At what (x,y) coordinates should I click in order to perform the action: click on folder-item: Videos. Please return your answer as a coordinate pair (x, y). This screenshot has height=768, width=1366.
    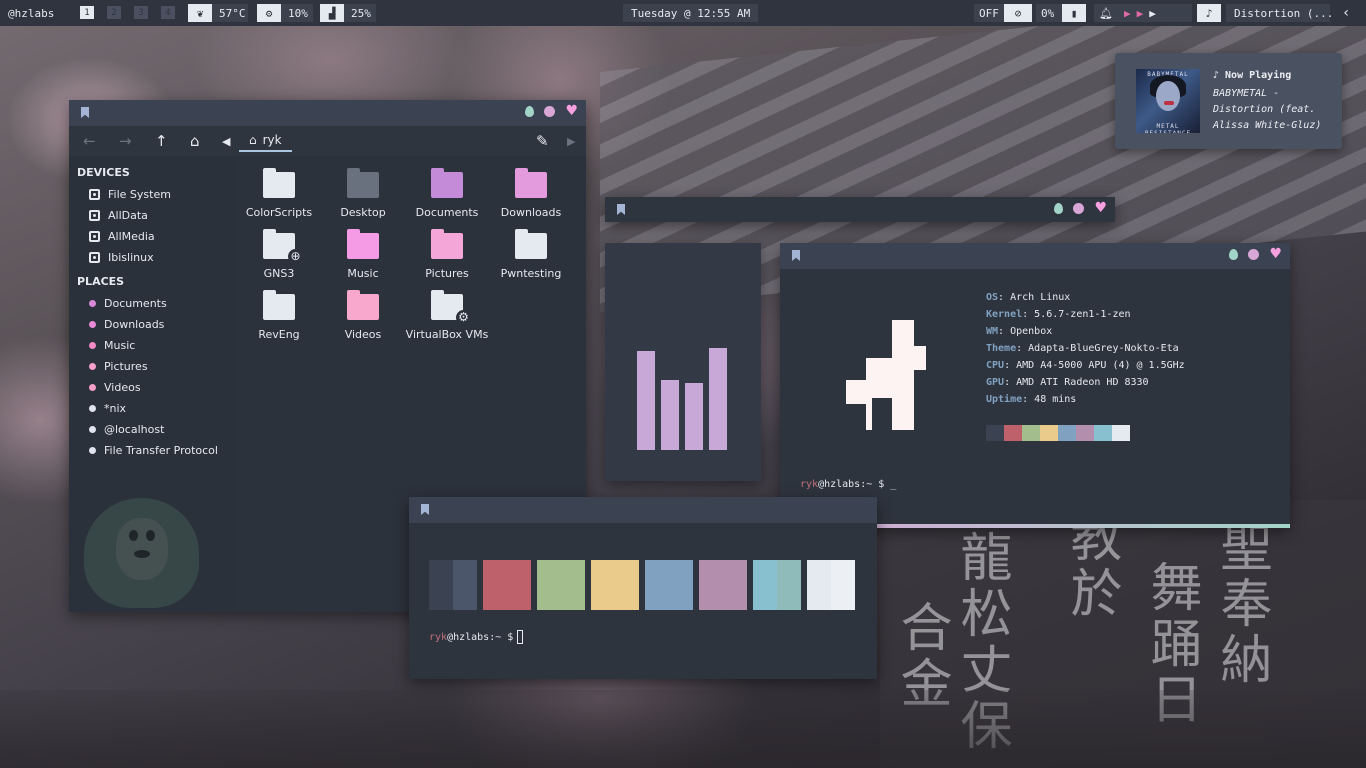
    Looking at the image, I should click on (363, 316).